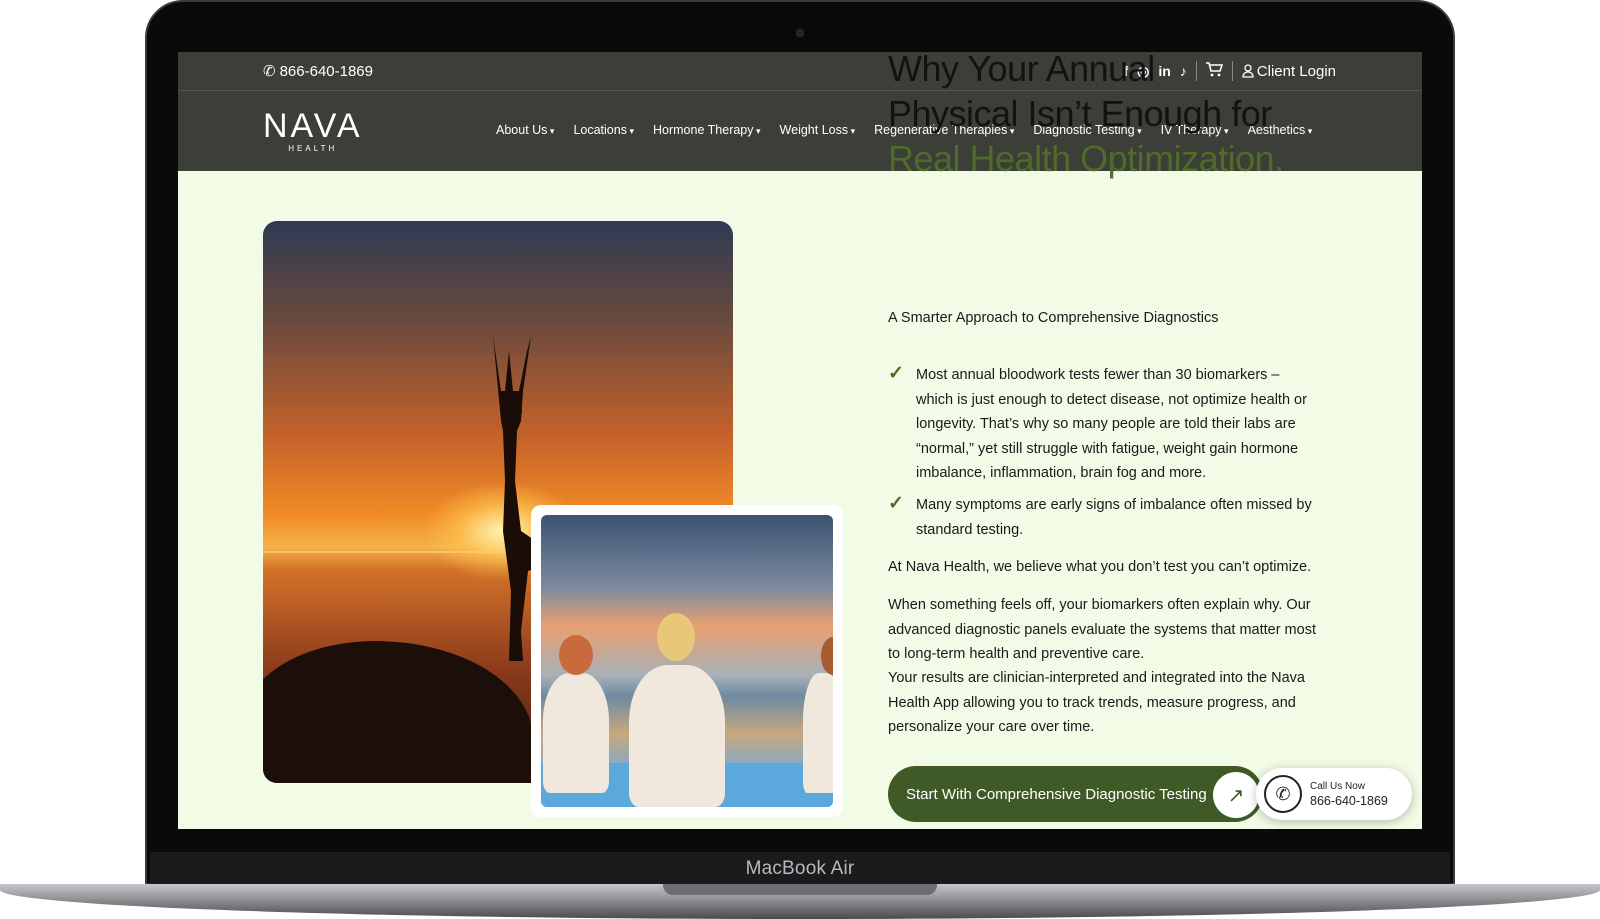 The height and width of the screenshot is (919, 1600). I want to click on nav-weight-loss: Weight Loss, so click(818, 130).